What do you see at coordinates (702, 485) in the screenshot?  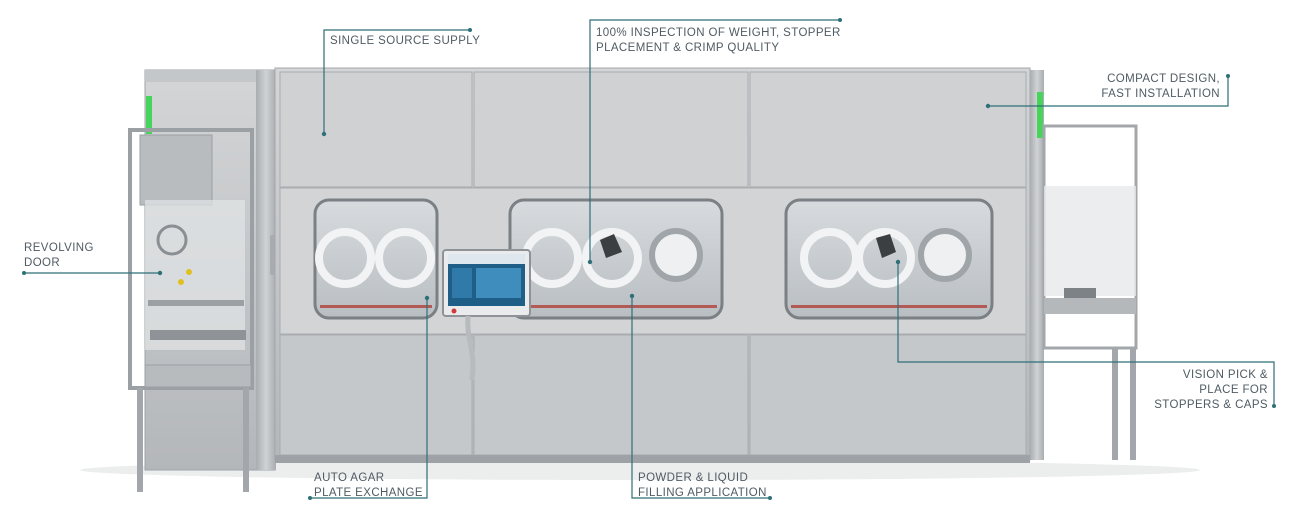 I see `callout-powder-liquid: POWDER & LIQUID FILLING APPLICATION` at bounding box center [702, 485].